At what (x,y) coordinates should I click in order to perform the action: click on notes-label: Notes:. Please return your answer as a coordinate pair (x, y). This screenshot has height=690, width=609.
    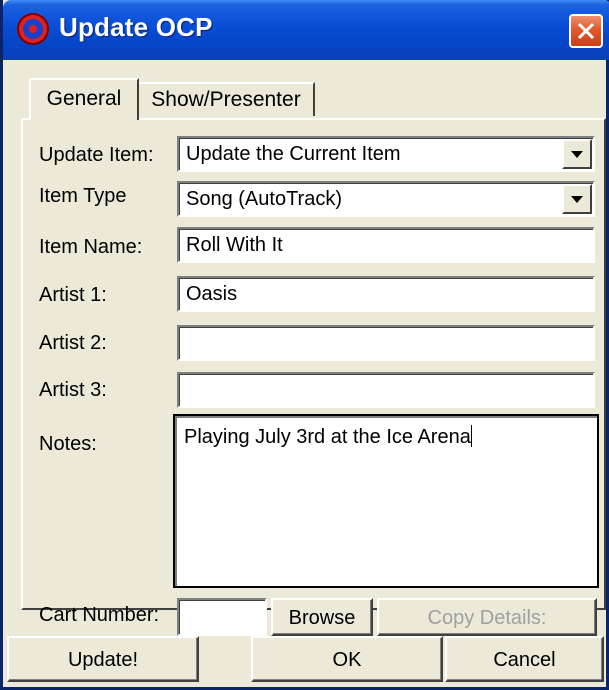
    Looking at the image, I should click on (68, 444).